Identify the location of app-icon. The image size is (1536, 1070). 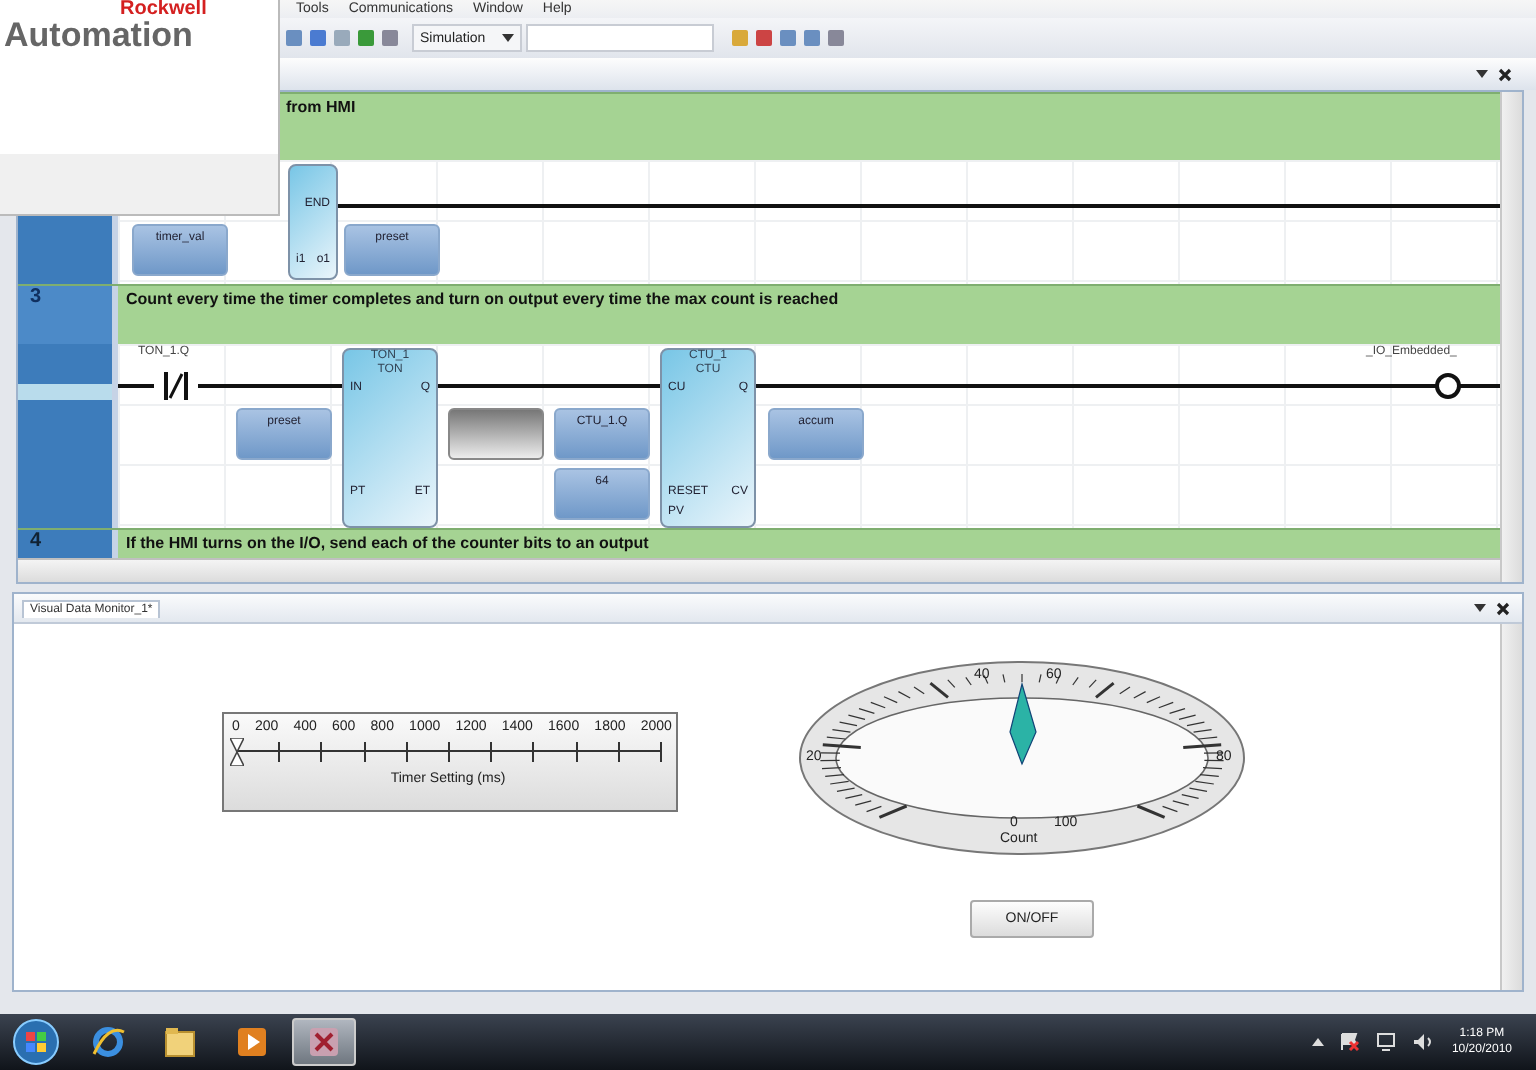
(324, 1042).